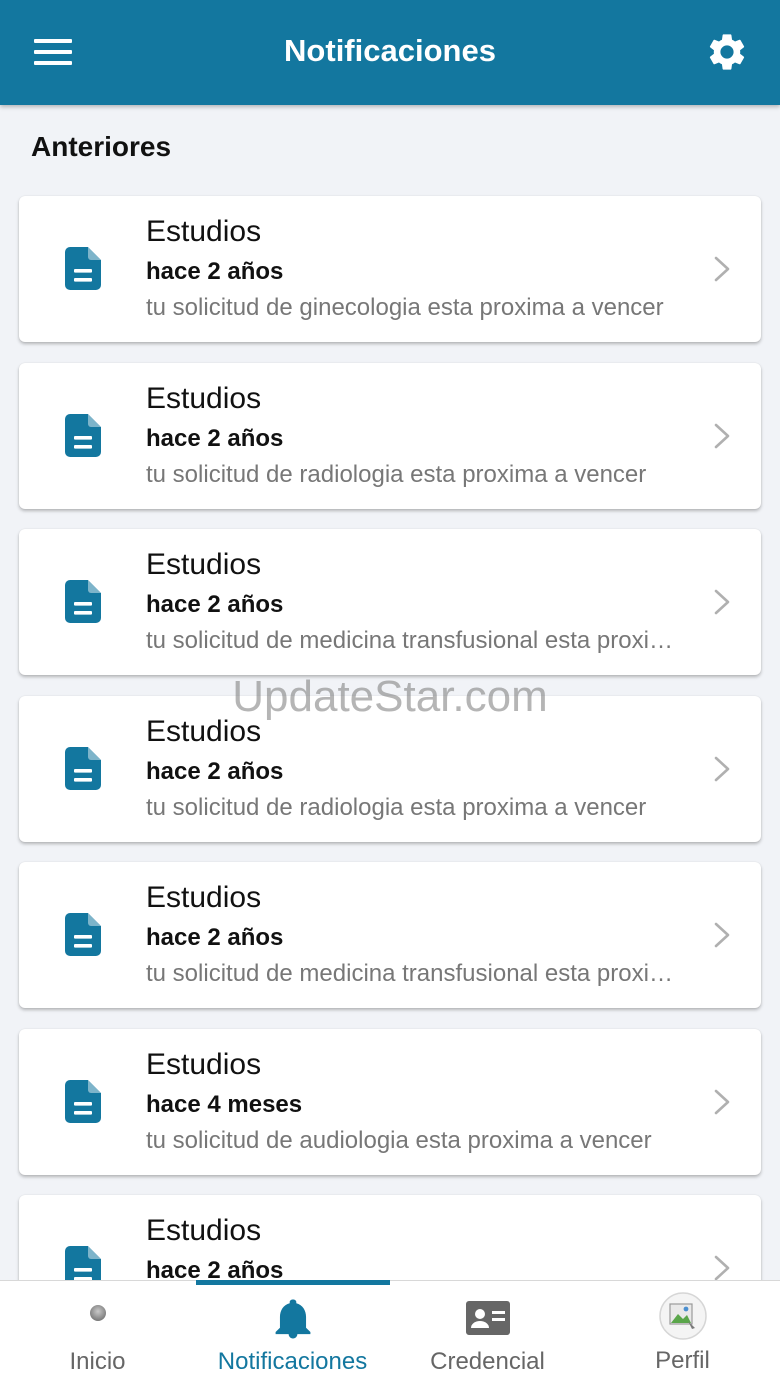 The height and width of the screenshot is (1387, 780). I want to click on nav-label-notificaciones: Notificaciones, so click(292, 1361).